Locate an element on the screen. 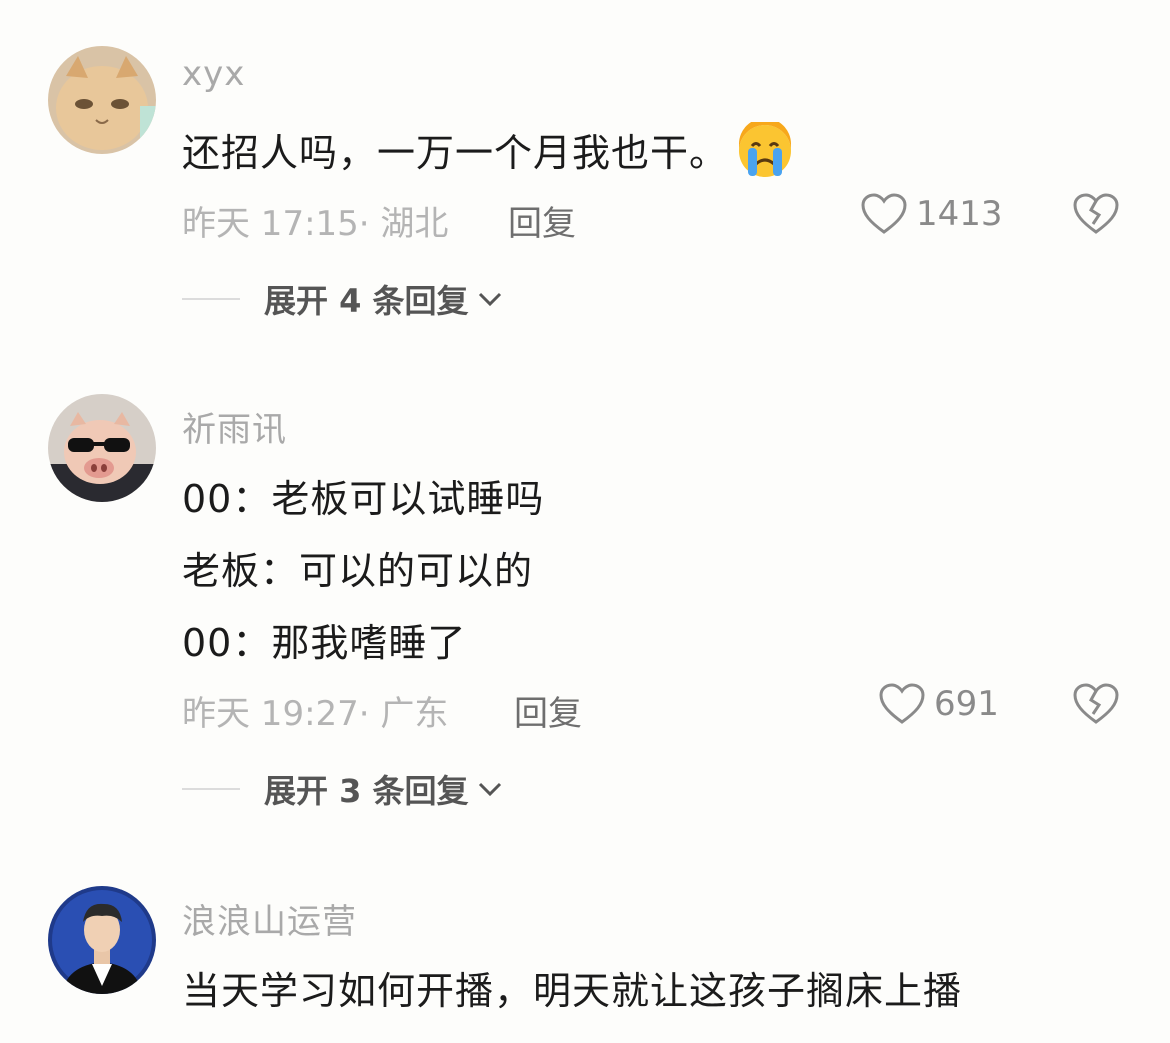 The width and height of the screenshot is (1170, 1043). pig-sunglasses-avatar-icon is located at coordinates (102, 448).